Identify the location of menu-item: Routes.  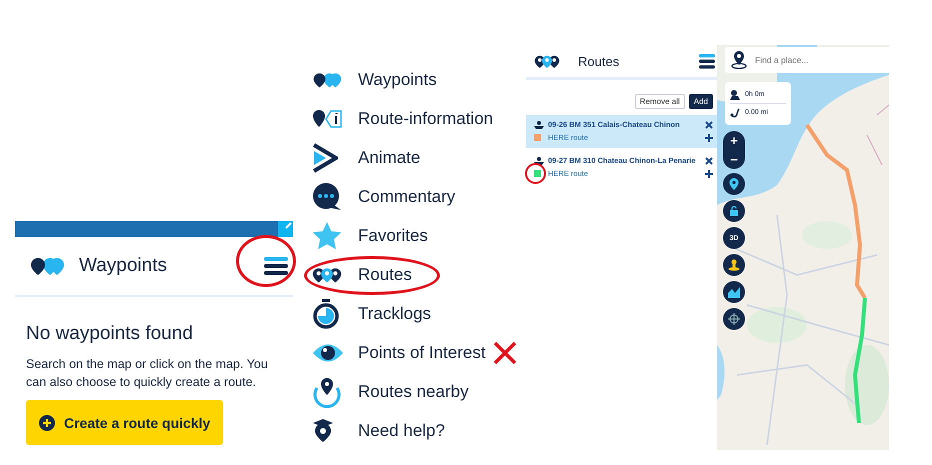
(385, 274).